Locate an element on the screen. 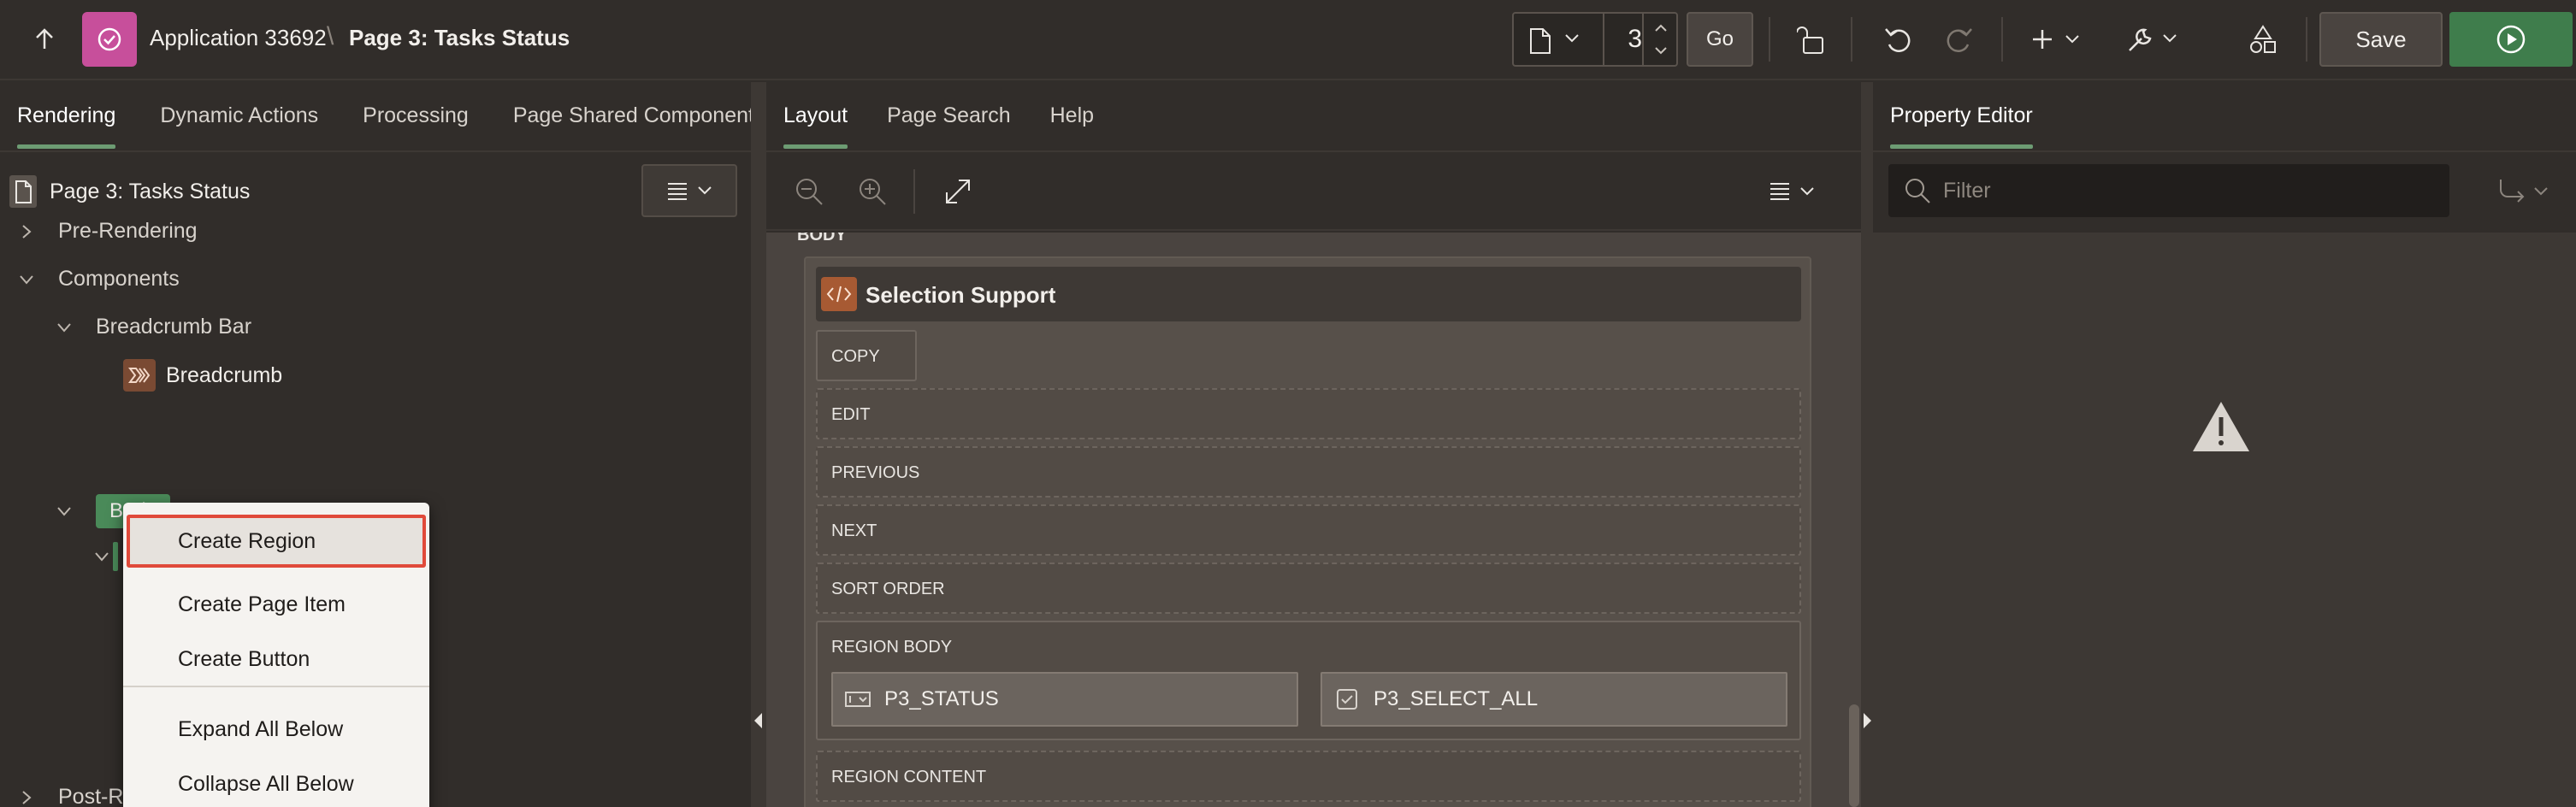 This screenshot has height=807, width=2576. slot-label: REGION BODY is located at coordinates (892, 647).